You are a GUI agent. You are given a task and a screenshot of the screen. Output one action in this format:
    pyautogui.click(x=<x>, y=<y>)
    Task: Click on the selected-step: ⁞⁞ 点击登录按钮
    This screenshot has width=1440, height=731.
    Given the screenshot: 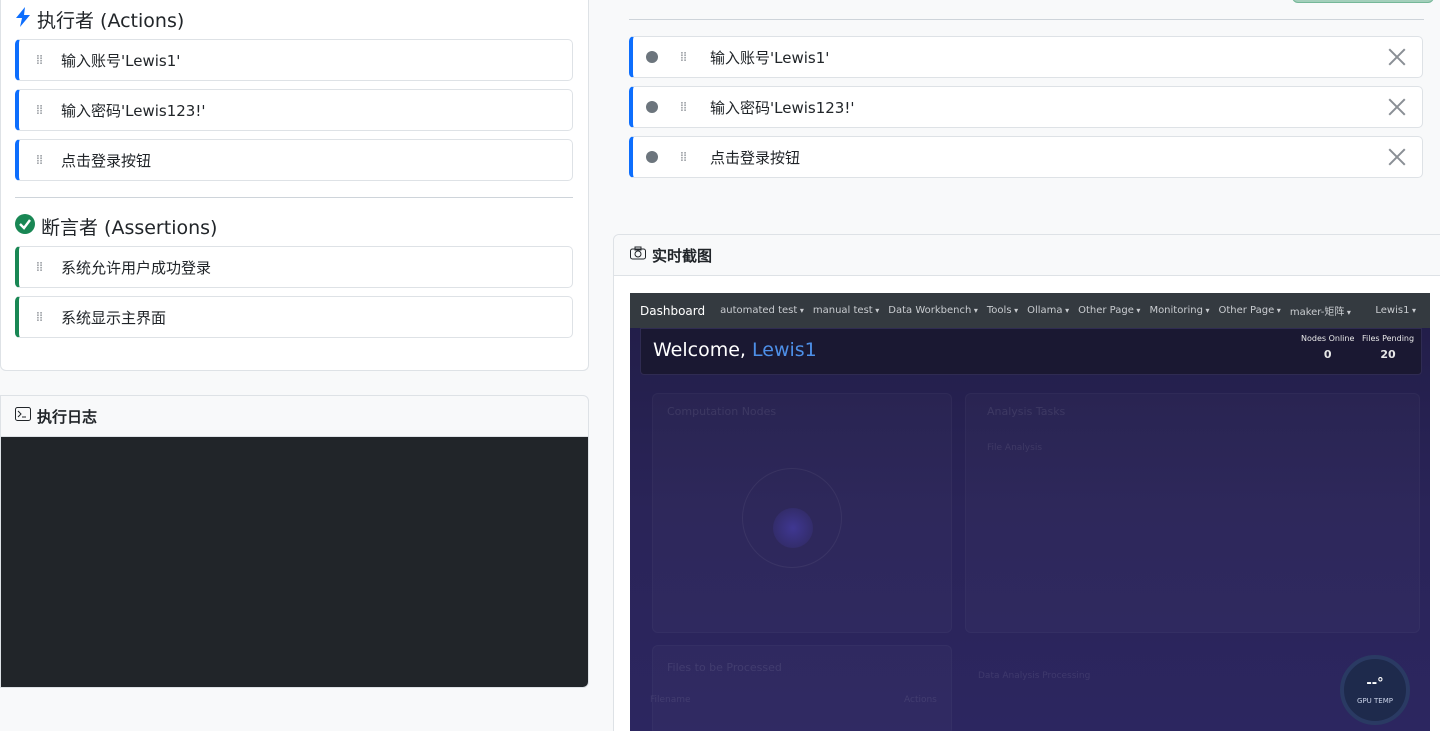 What is the action you would take?
    pyautogui.click(x=1026, y=157)
    